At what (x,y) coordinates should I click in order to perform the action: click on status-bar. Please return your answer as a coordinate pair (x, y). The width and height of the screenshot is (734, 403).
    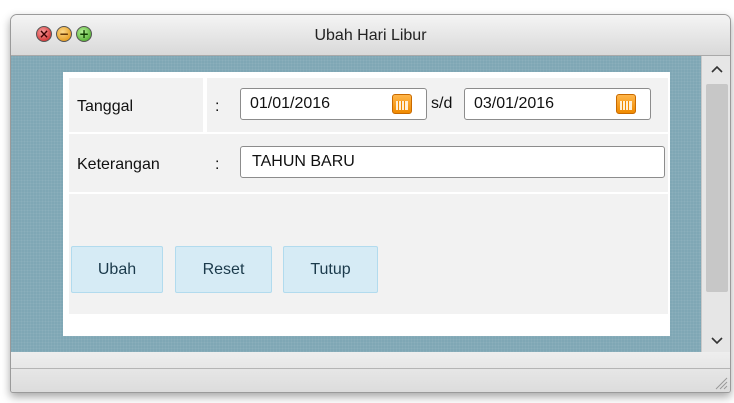
    Looking at the image, I should click on (370, 372).